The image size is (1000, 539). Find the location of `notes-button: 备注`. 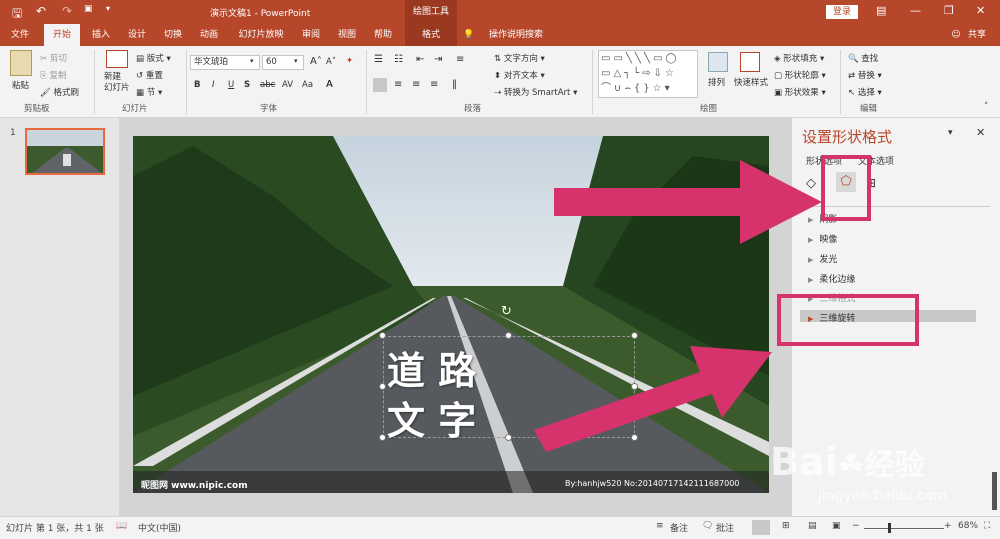

notes-button: 备注 is located at coordinates (679, 527).